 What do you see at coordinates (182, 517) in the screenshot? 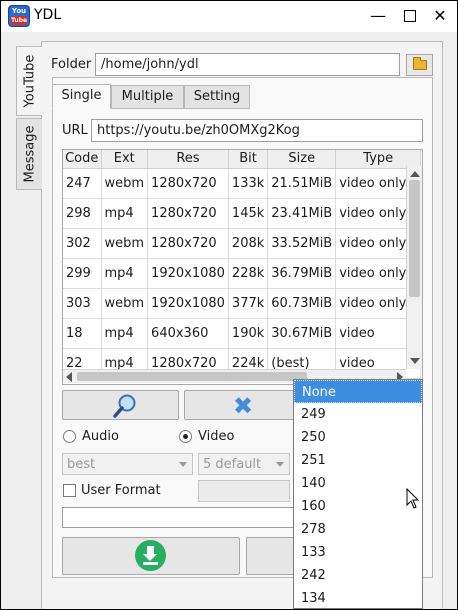
I see `progress-field` at bounding box center [182, 517].